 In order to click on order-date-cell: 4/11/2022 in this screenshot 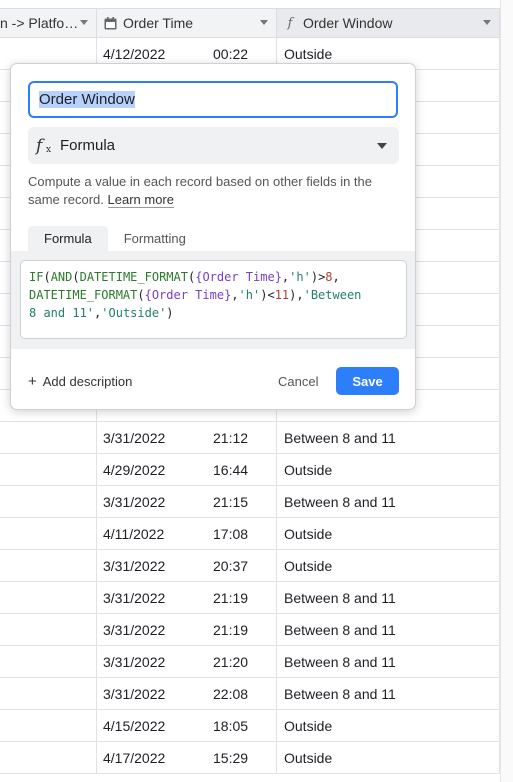, I will do `click(152, 533)`.